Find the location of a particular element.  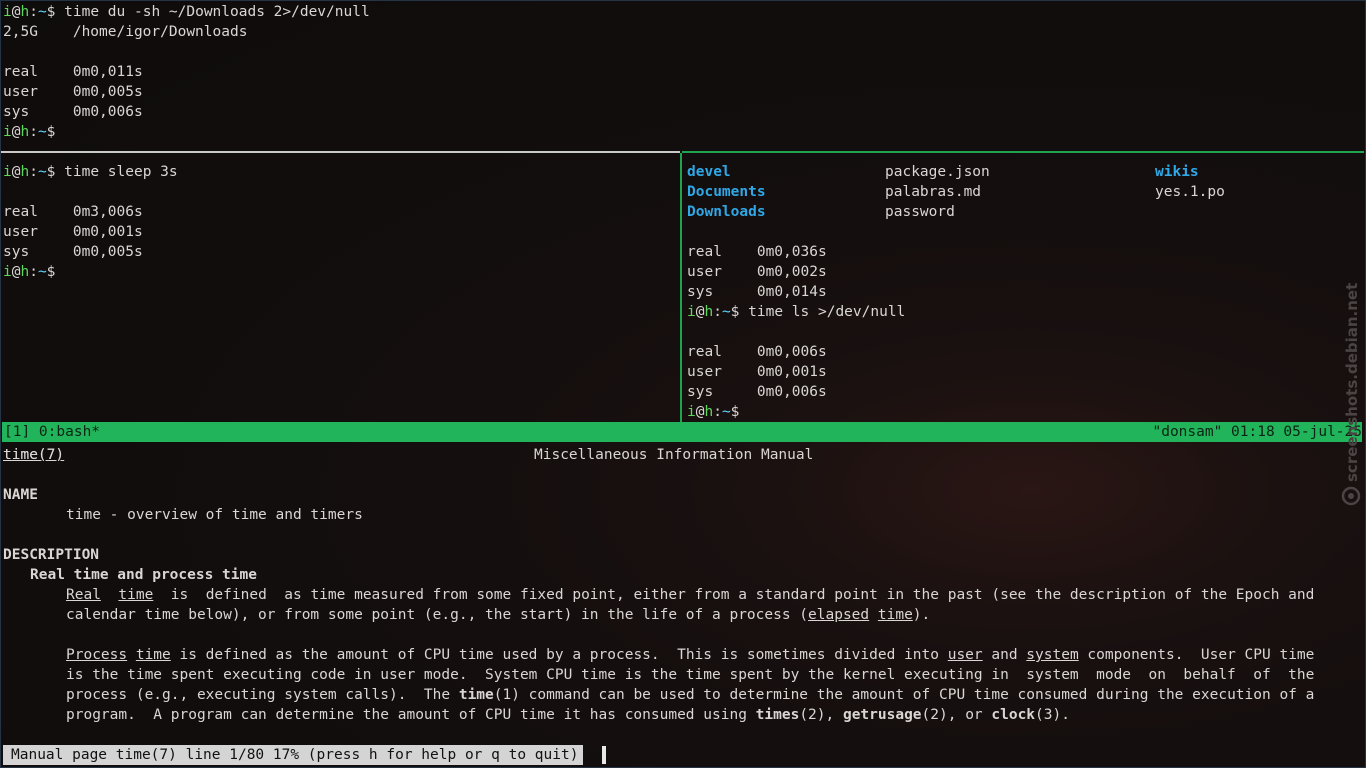

ls-entry-file: yes.1.po is located at coordinates (1190, 192).